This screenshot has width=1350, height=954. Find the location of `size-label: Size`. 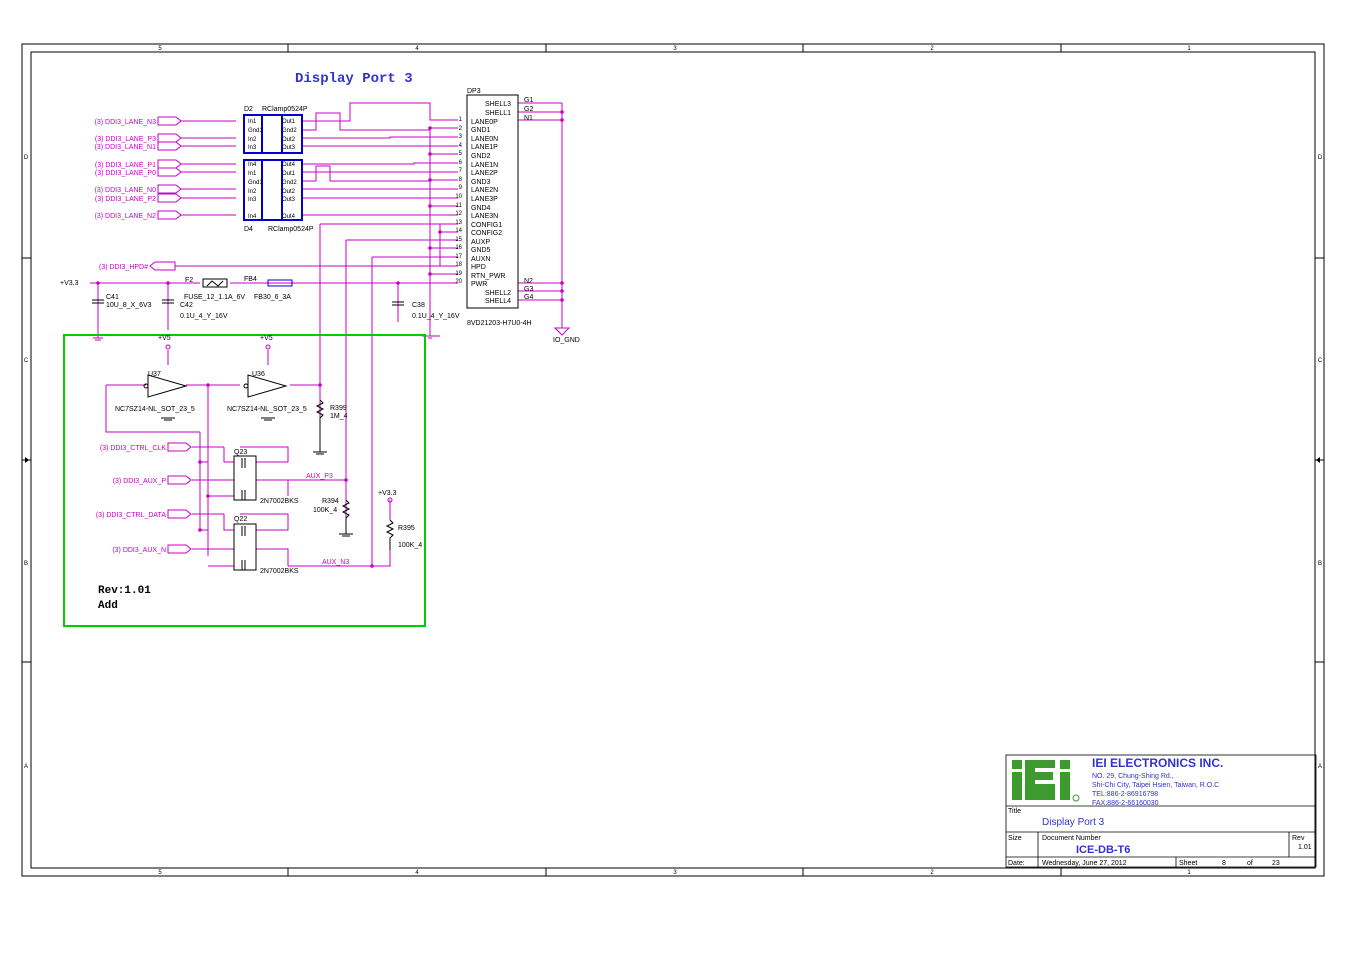

size-label: Size is located at coordinates (1015, 838).